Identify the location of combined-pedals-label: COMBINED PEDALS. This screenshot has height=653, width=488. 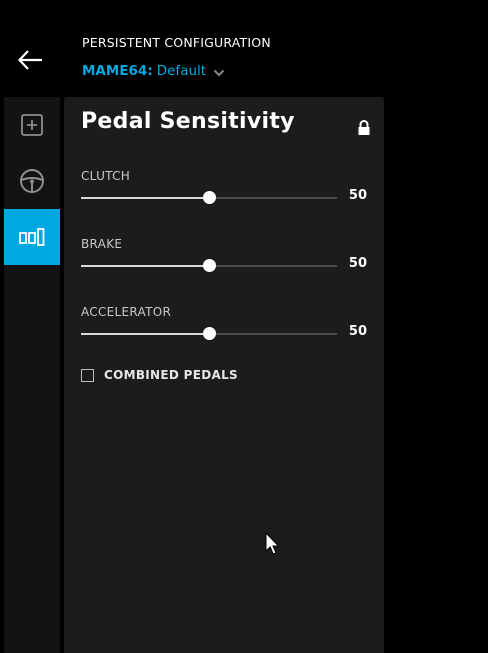
(171, 375).